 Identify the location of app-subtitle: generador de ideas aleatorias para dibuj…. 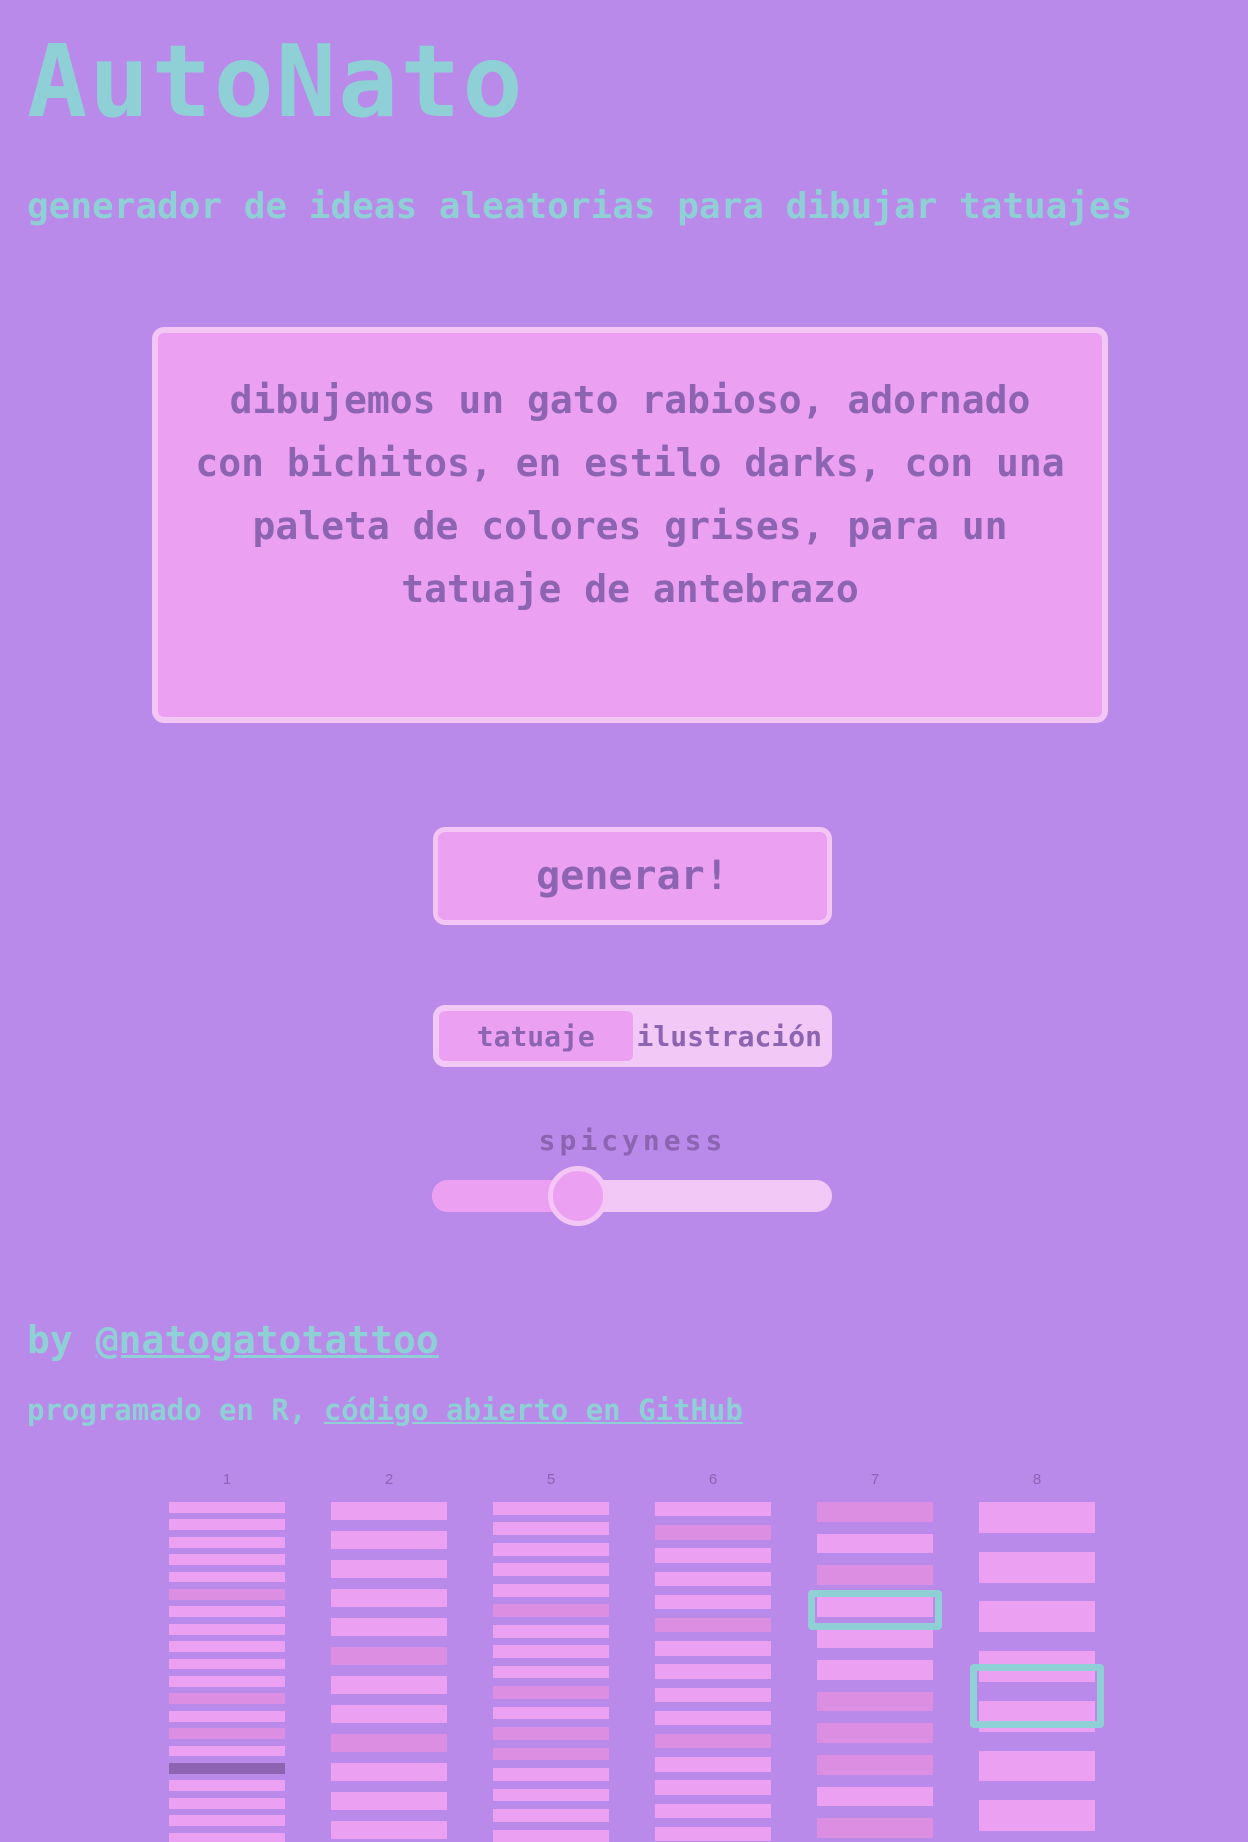
(580, 206).